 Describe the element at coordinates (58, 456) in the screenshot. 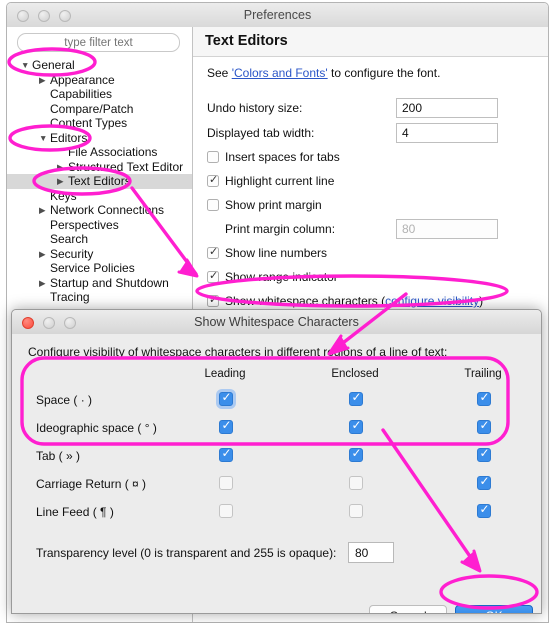

I see `whitespace-row-label: Tab ( » )` at that location.